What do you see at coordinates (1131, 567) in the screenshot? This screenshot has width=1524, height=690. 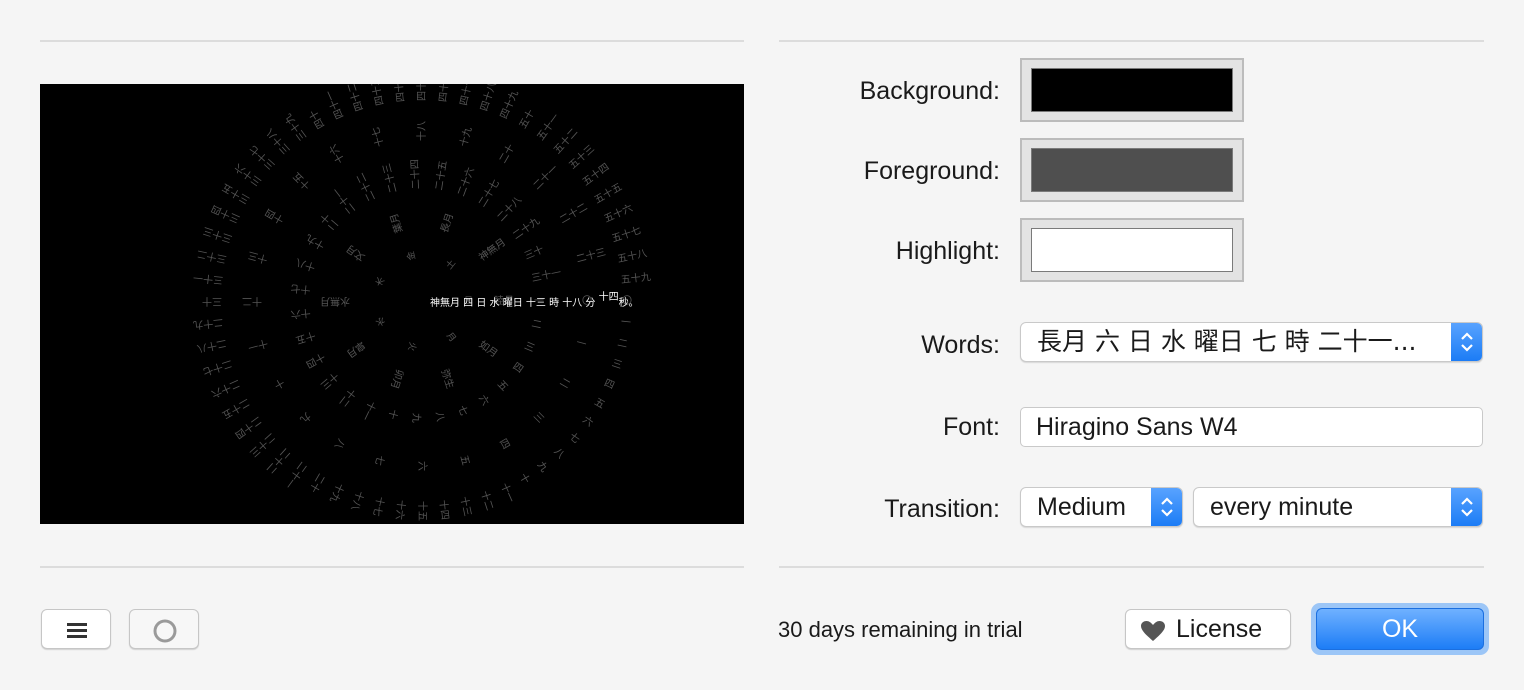 I see `bottom-right-divider` at bounding box center [1131, 567].